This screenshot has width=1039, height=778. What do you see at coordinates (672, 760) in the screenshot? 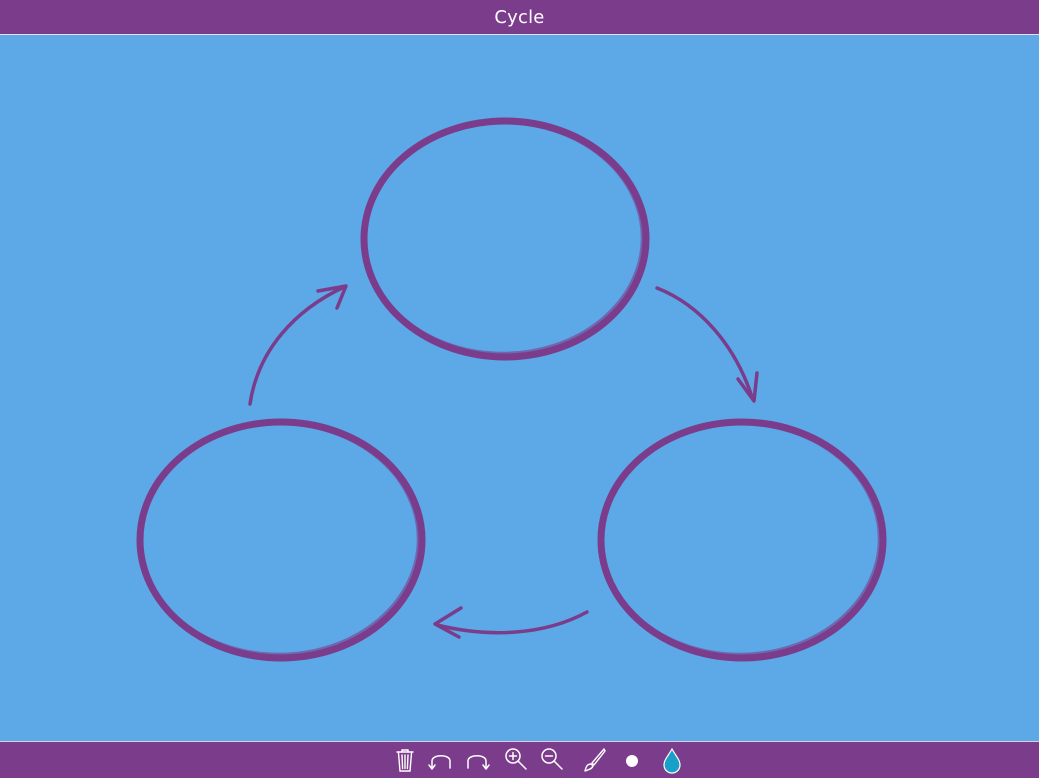
I see `color-drop-icon` at bounding box center [672, 760].